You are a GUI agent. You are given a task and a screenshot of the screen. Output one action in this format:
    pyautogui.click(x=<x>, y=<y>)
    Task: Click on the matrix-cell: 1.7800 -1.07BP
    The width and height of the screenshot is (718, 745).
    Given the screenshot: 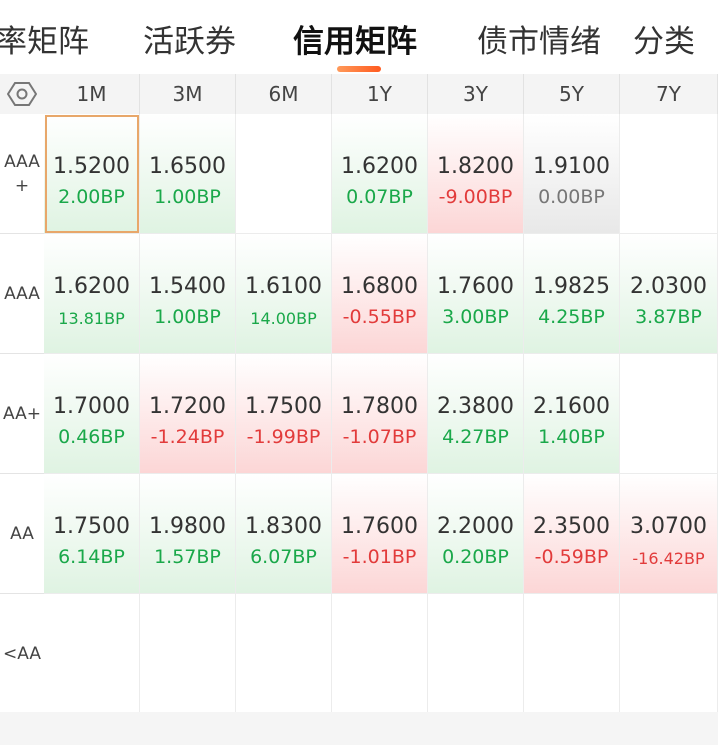 What is the action you would take?
    pyautogui.click(x=380, y=414)
    